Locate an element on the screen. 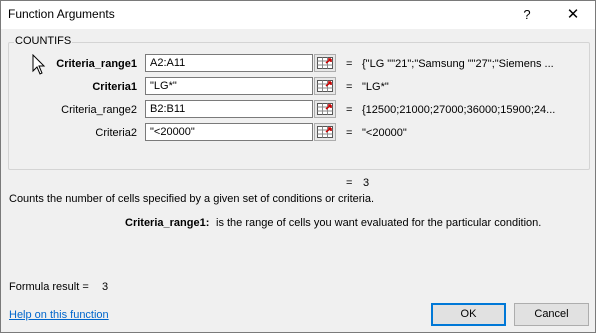  ok-button: OK is located at coordinates (468, 314).